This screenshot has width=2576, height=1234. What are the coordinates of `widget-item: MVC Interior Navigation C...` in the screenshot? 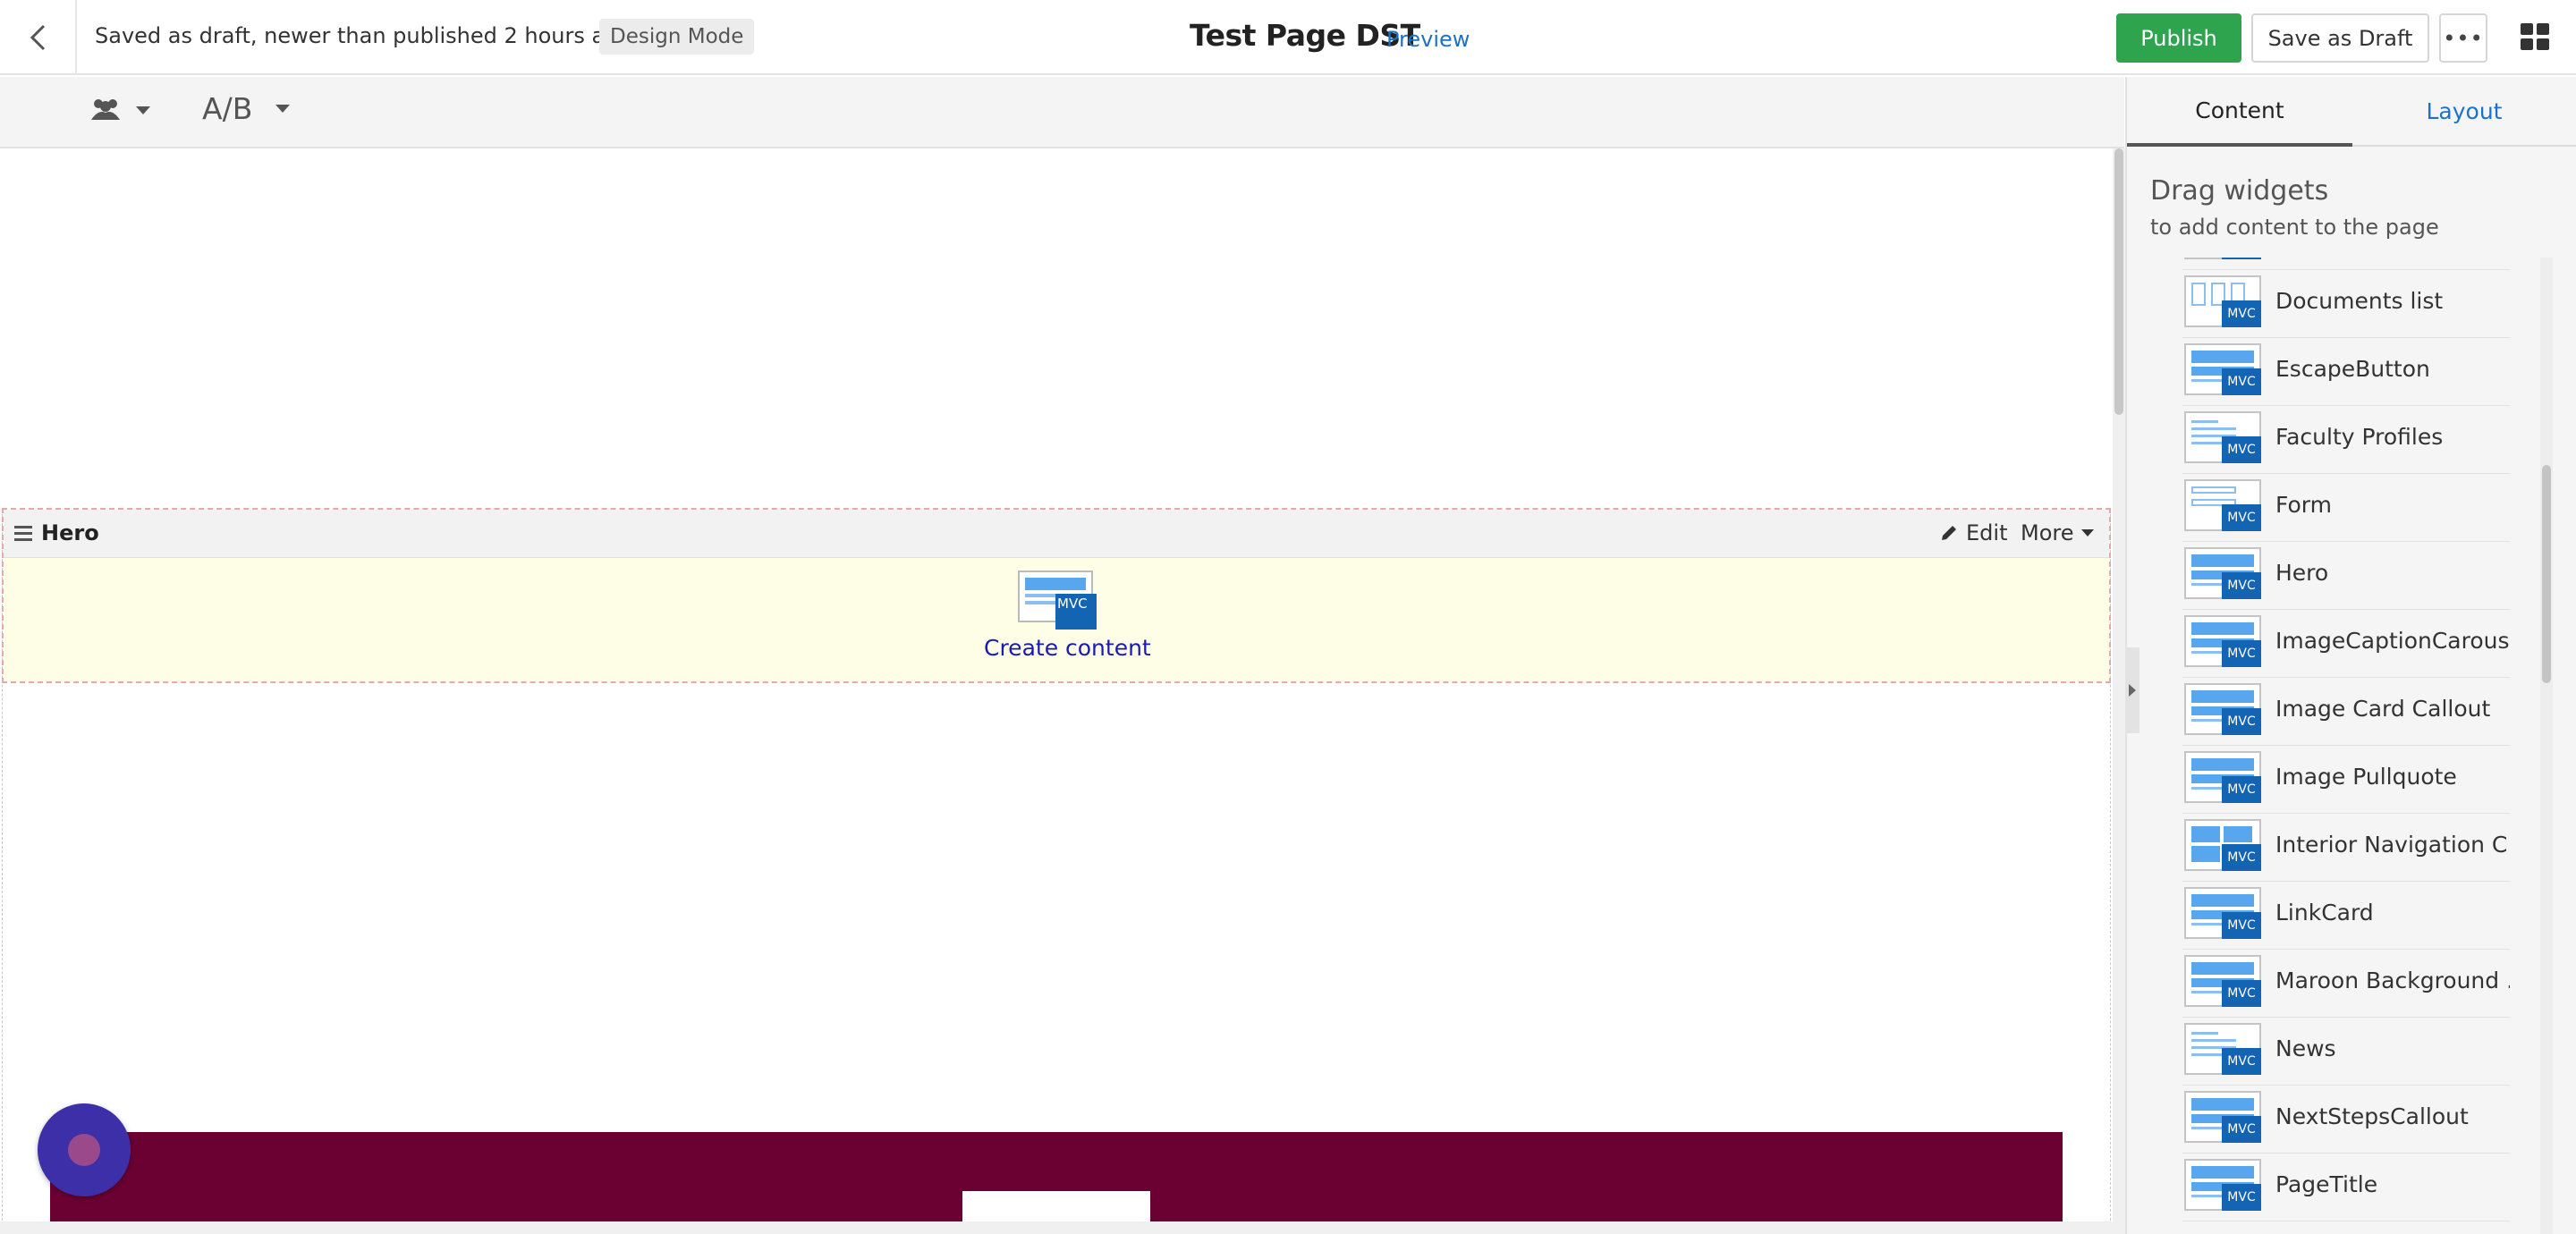 It's located at (2346, 848).